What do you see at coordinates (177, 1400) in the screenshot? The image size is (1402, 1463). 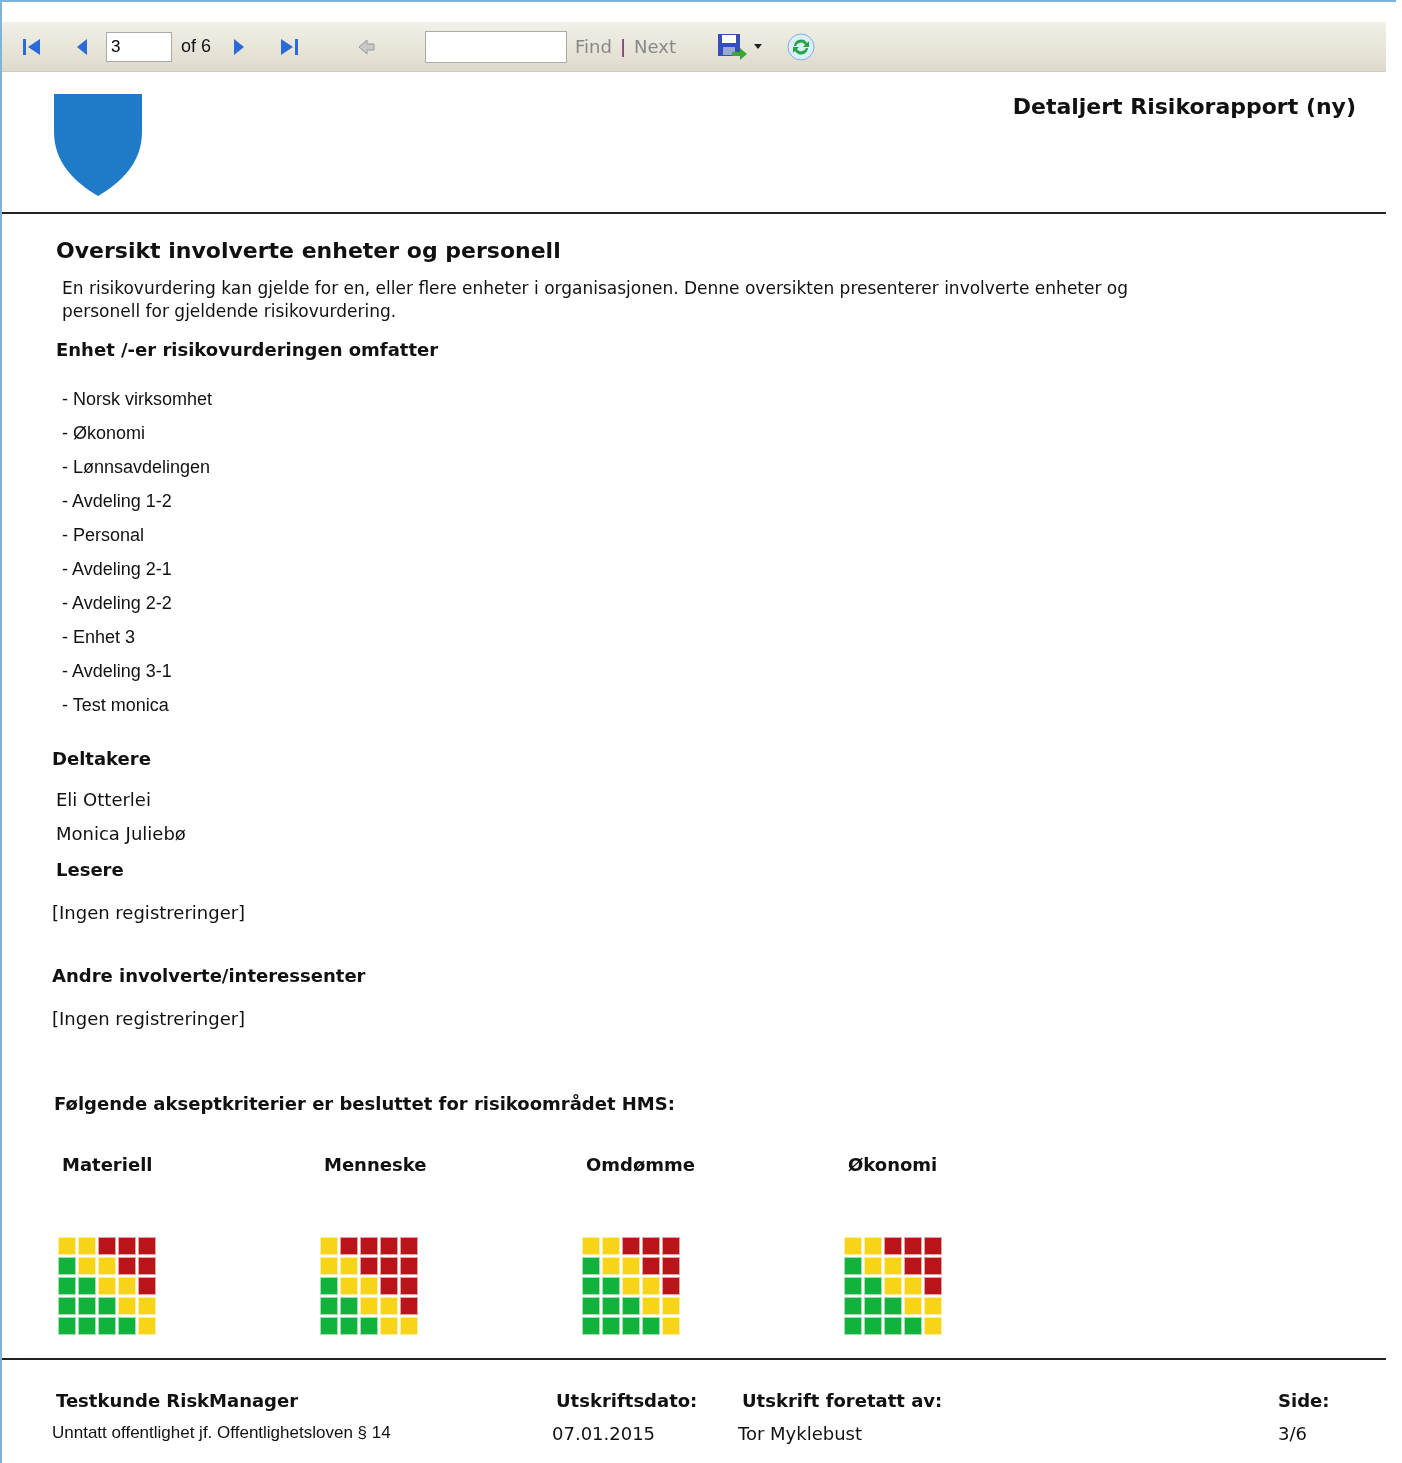 I see `company-name: Testkunde RiskManager` at bounding box center [177, 1400].